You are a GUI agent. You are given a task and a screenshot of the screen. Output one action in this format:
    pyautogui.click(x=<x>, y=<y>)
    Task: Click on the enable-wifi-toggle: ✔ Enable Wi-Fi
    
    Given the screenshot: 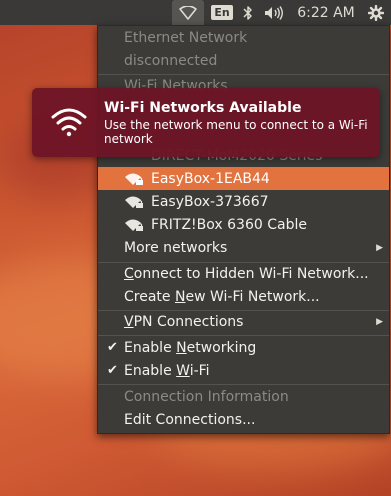 What is the action you would take?
    pyautogui.click(x=243, y=370)
    